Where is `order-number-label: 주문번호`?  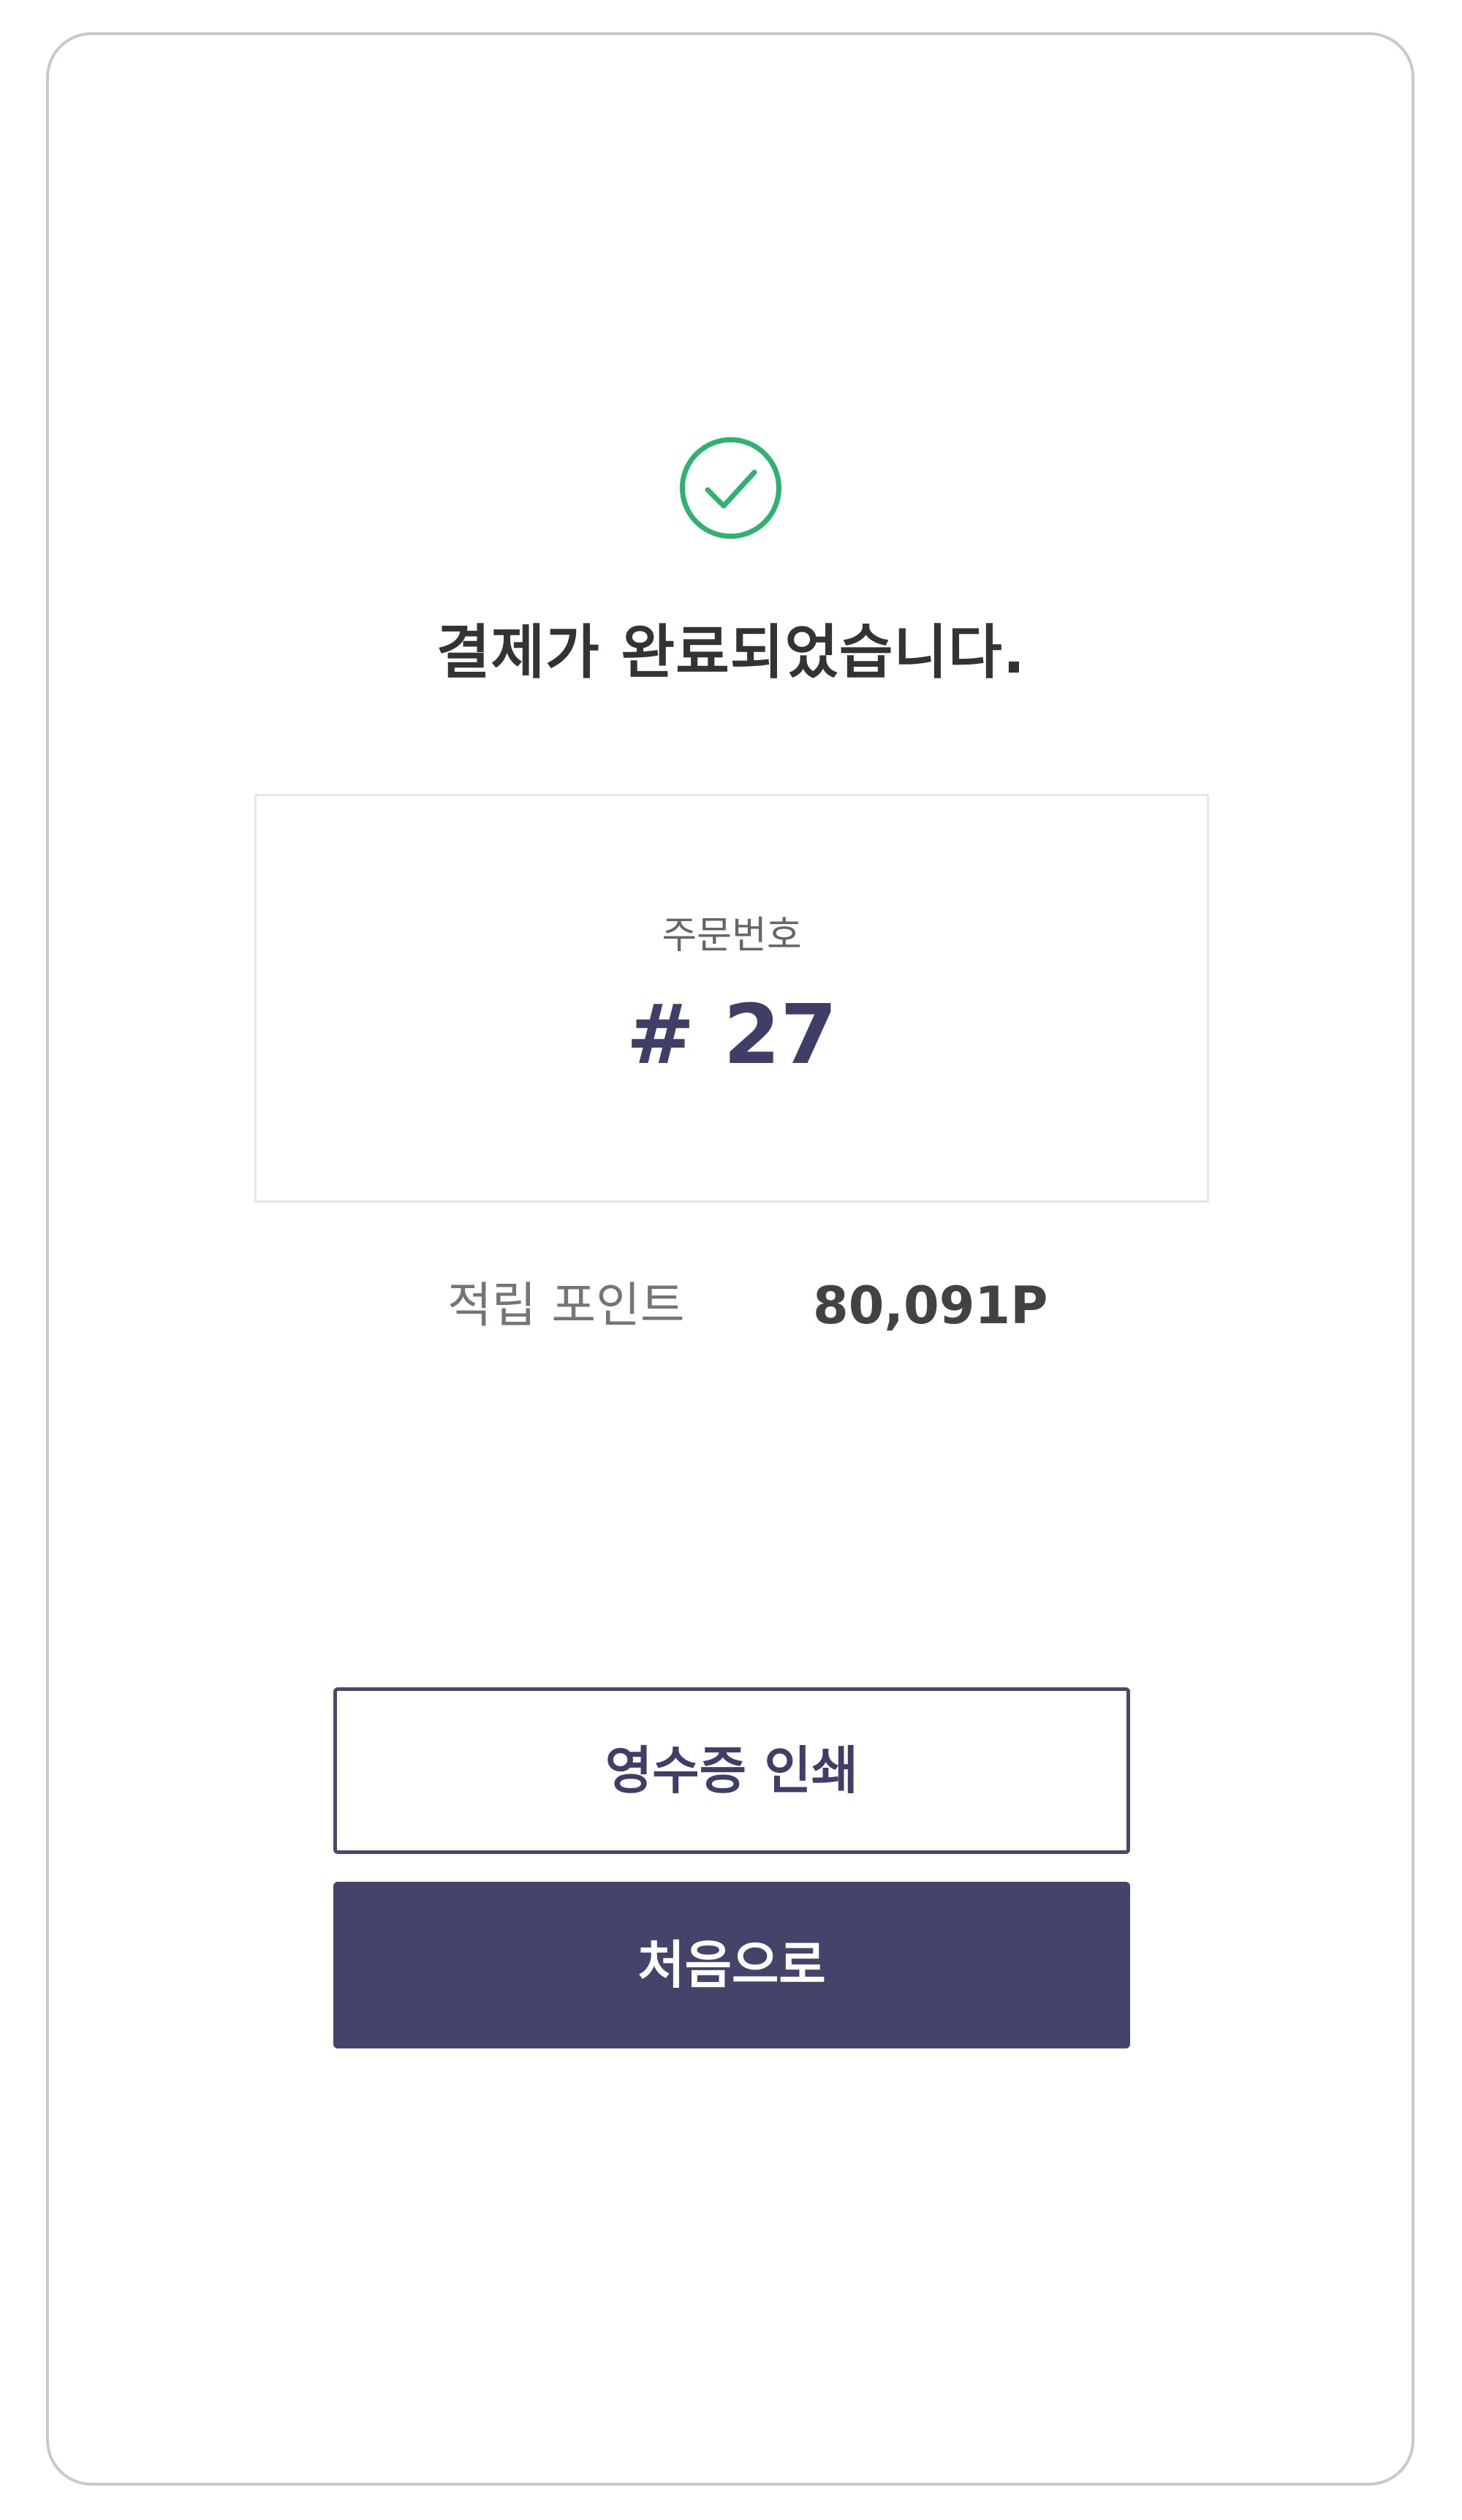
order-number-label: 주문번호 is located at coordinates (732, 936).